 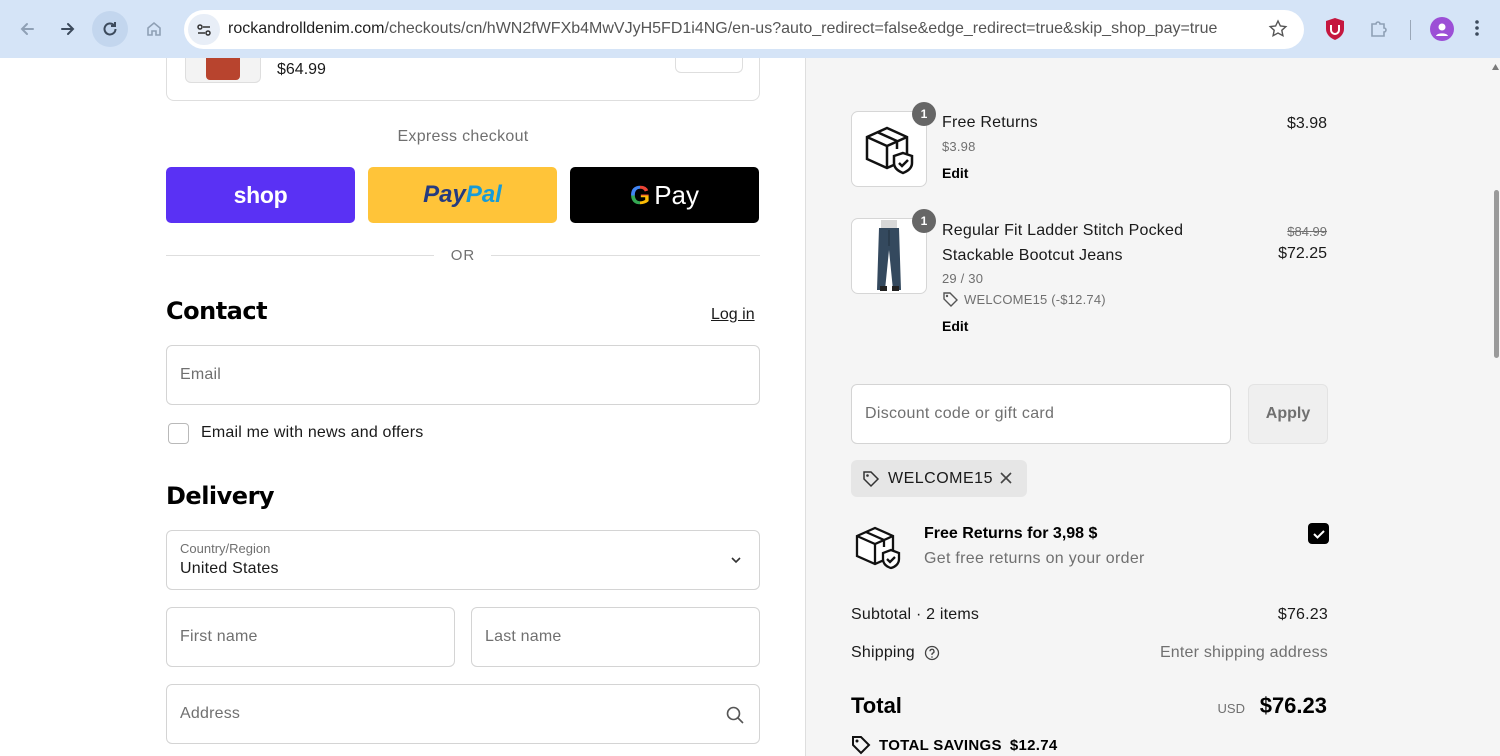 What do you see at coordinates (463, 714) in the screenshot?
I see `address-field: Address` at bounding box center [463, 714].